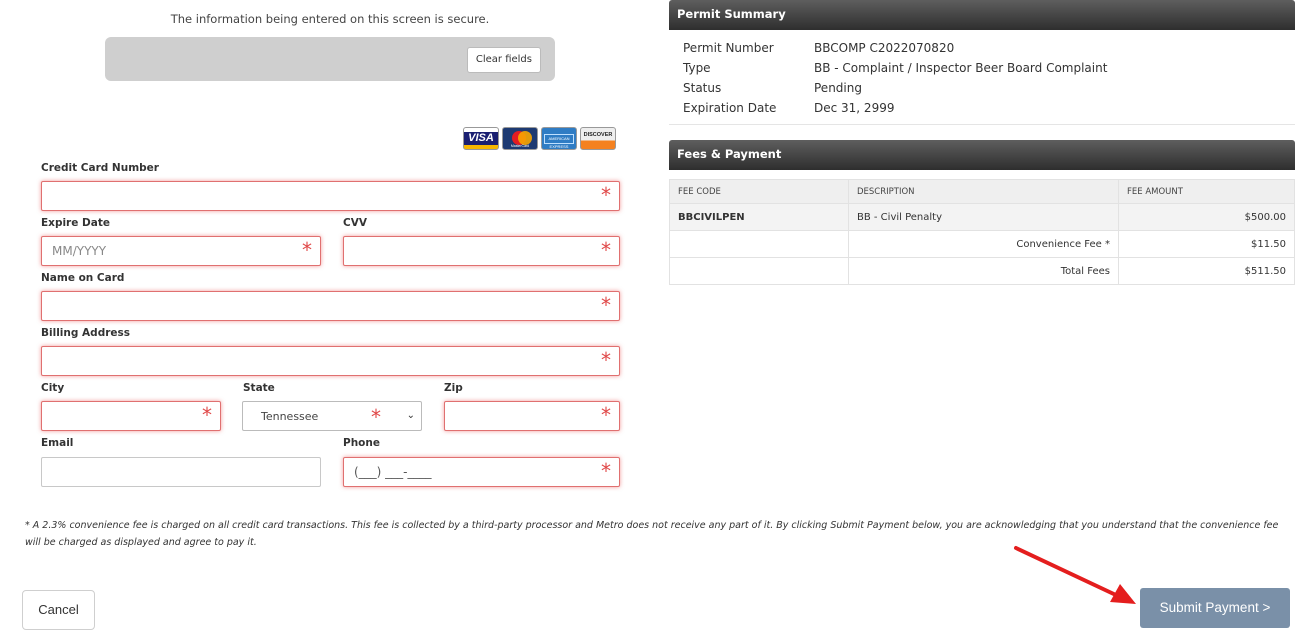 The height and width of the screenshot is (630, 1302). What do you see at coordinates (131, 416) in the screenshot?
I see `city-input: *` at bounding box center [131, 416].